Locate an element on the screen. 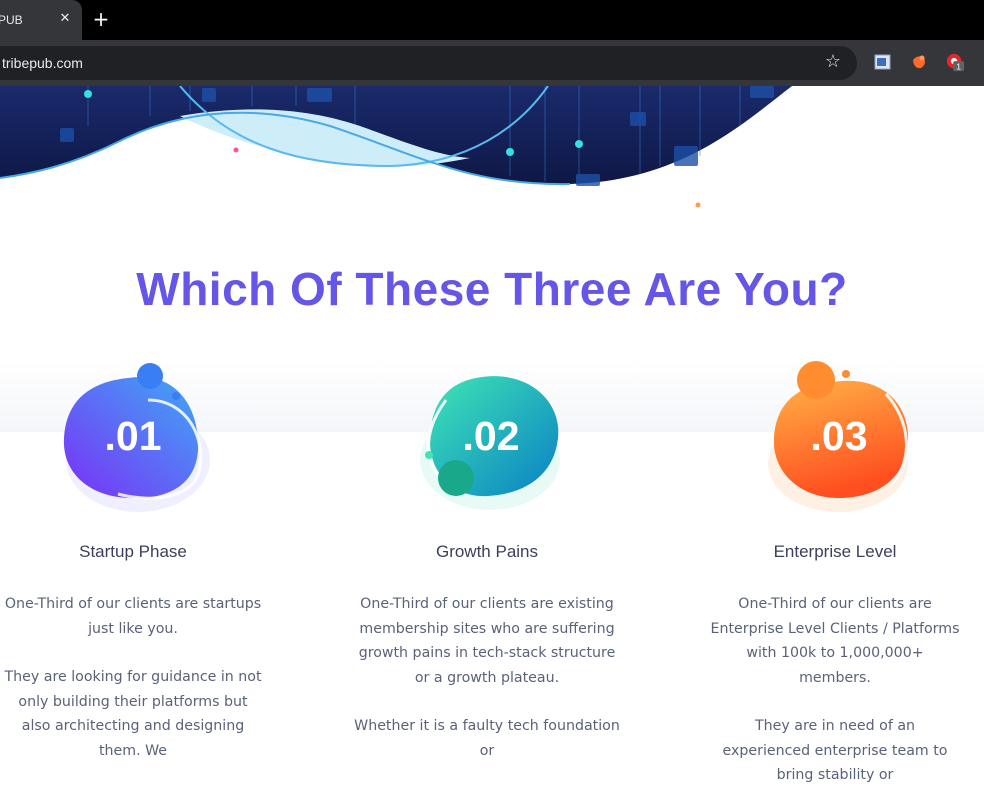 The height and width of the screenshot is (812, 984). hero-wave-graphic is located at coordinates (396, 147).